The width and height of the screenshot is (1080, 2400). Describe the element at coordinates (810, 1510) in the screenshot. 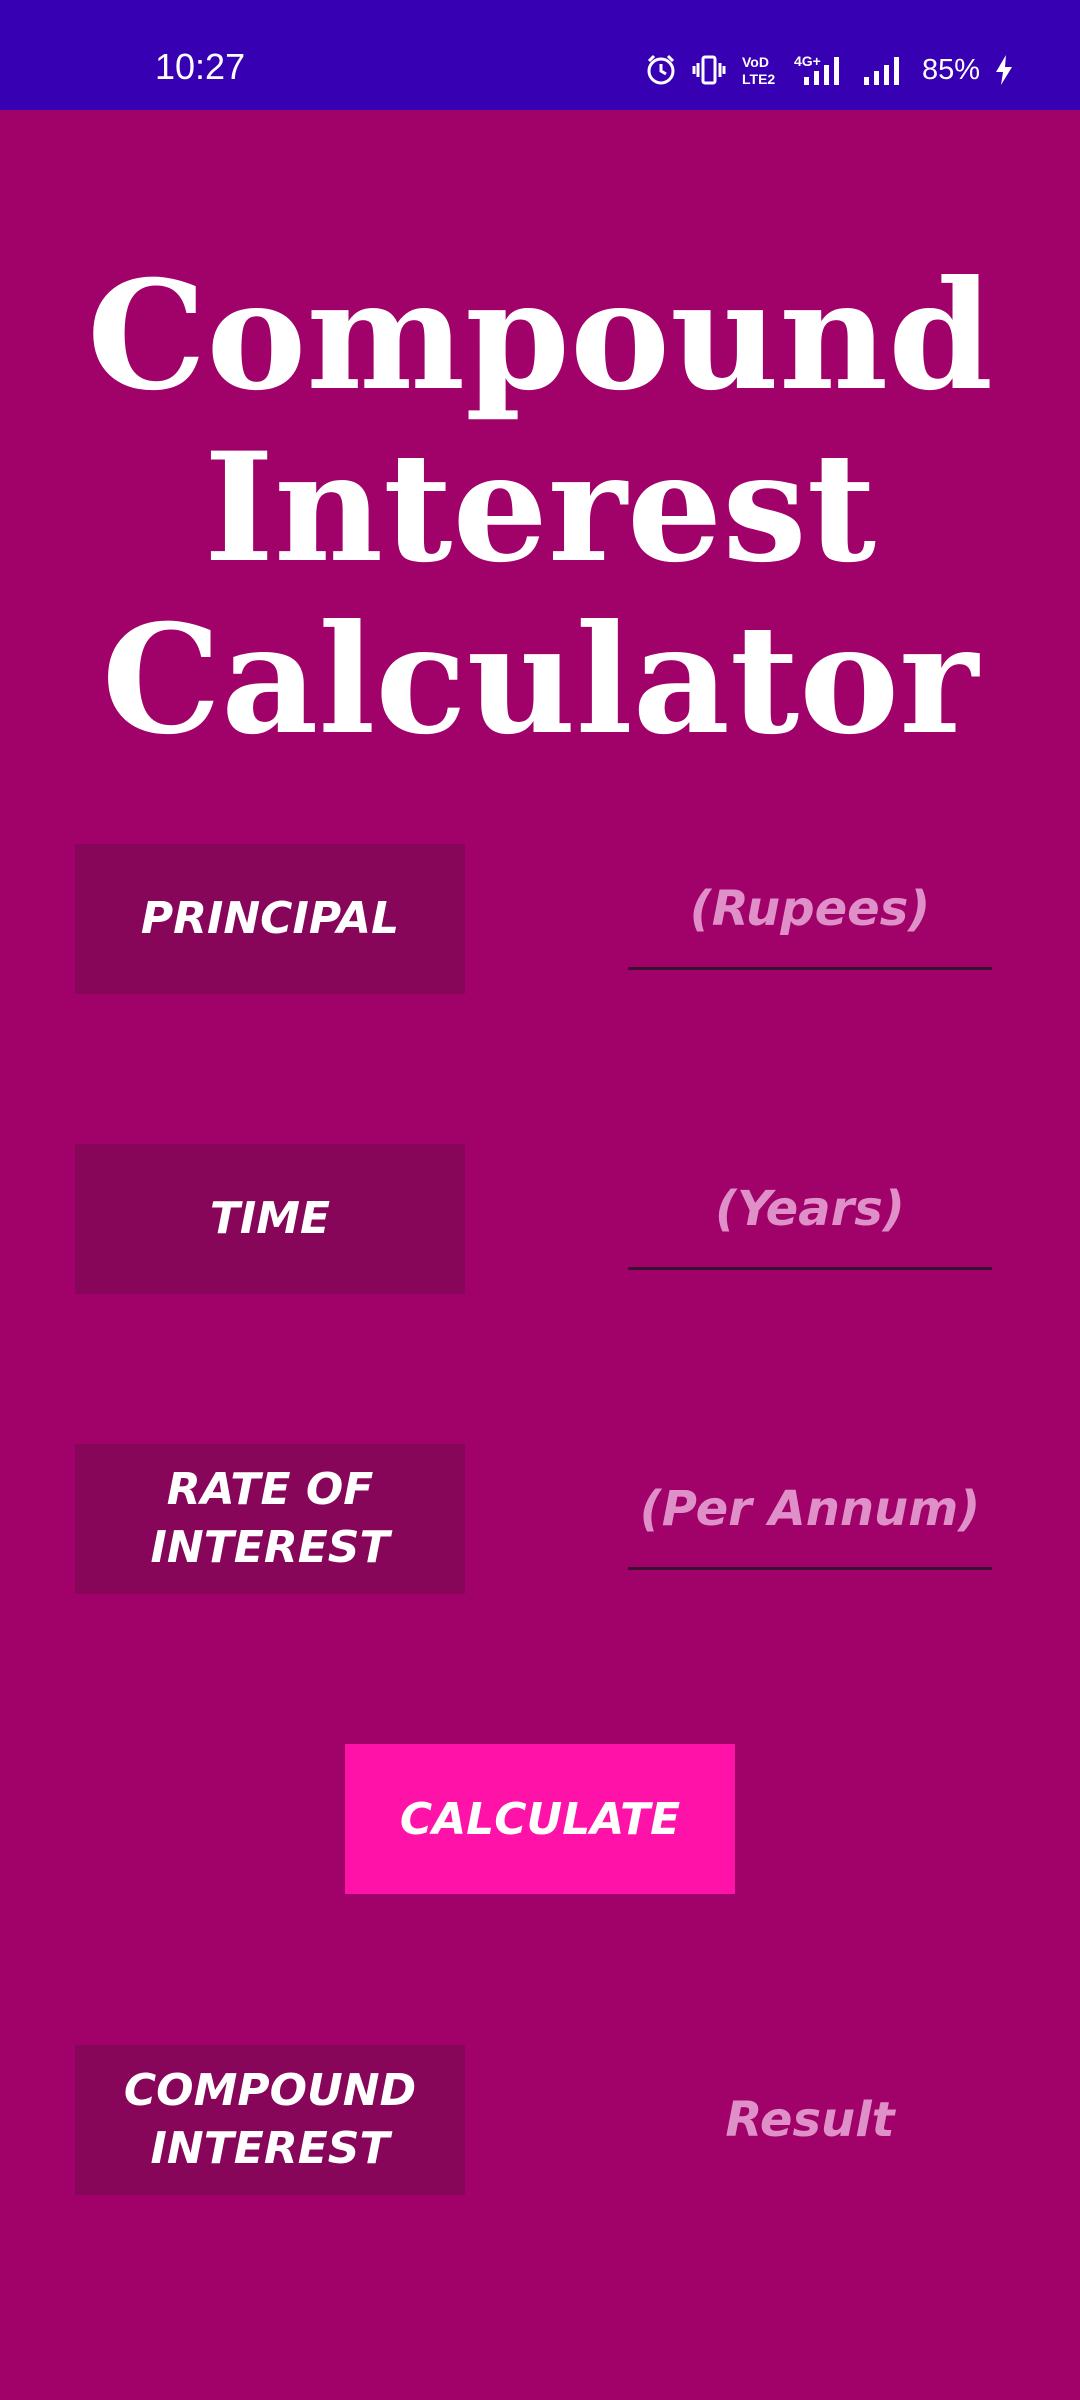

I see `rate-input` at that location.